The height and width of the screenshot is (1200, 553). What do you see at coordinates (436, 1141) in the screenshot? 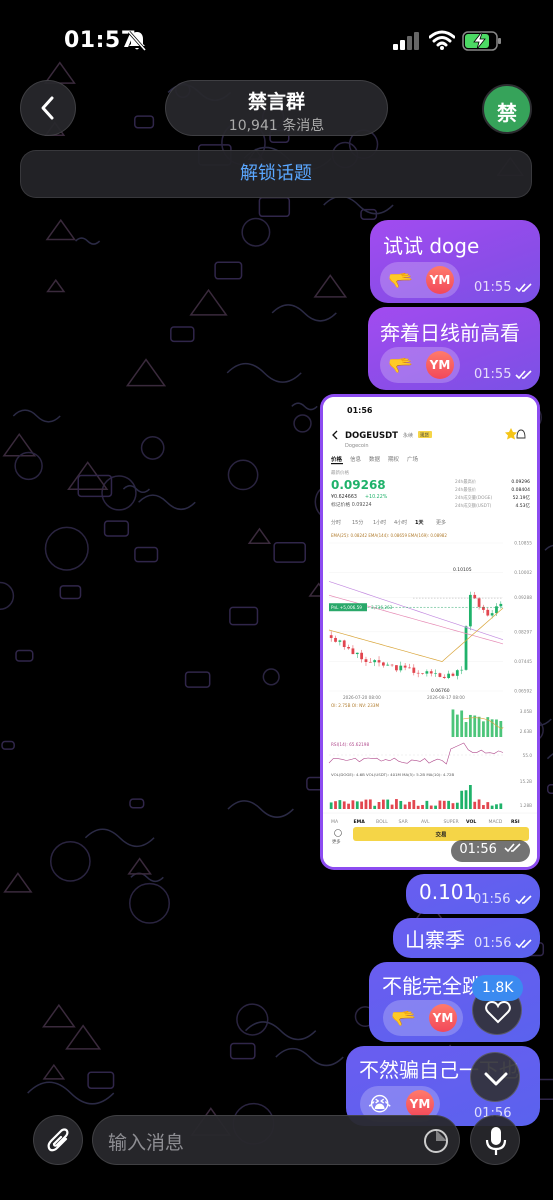
I see `sticker-icon` at bounding box center [436, 1141].